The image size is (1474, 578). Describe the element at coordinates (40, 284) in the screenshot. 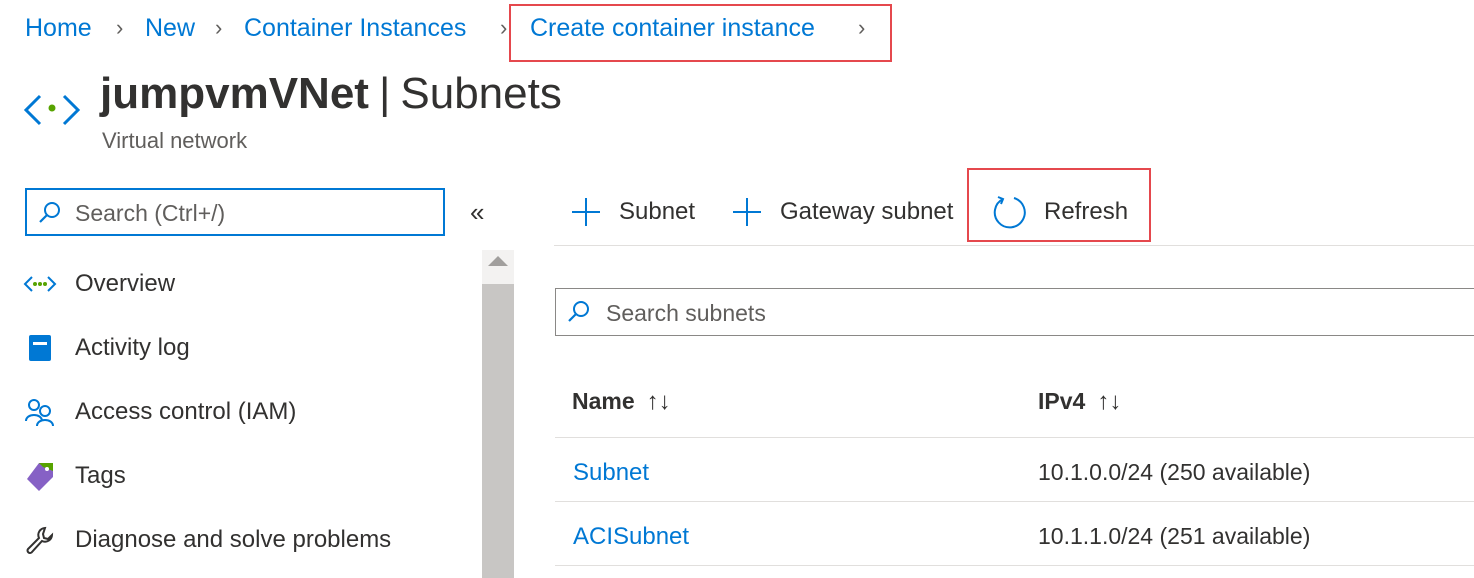

I see `overview-icon` at that location.